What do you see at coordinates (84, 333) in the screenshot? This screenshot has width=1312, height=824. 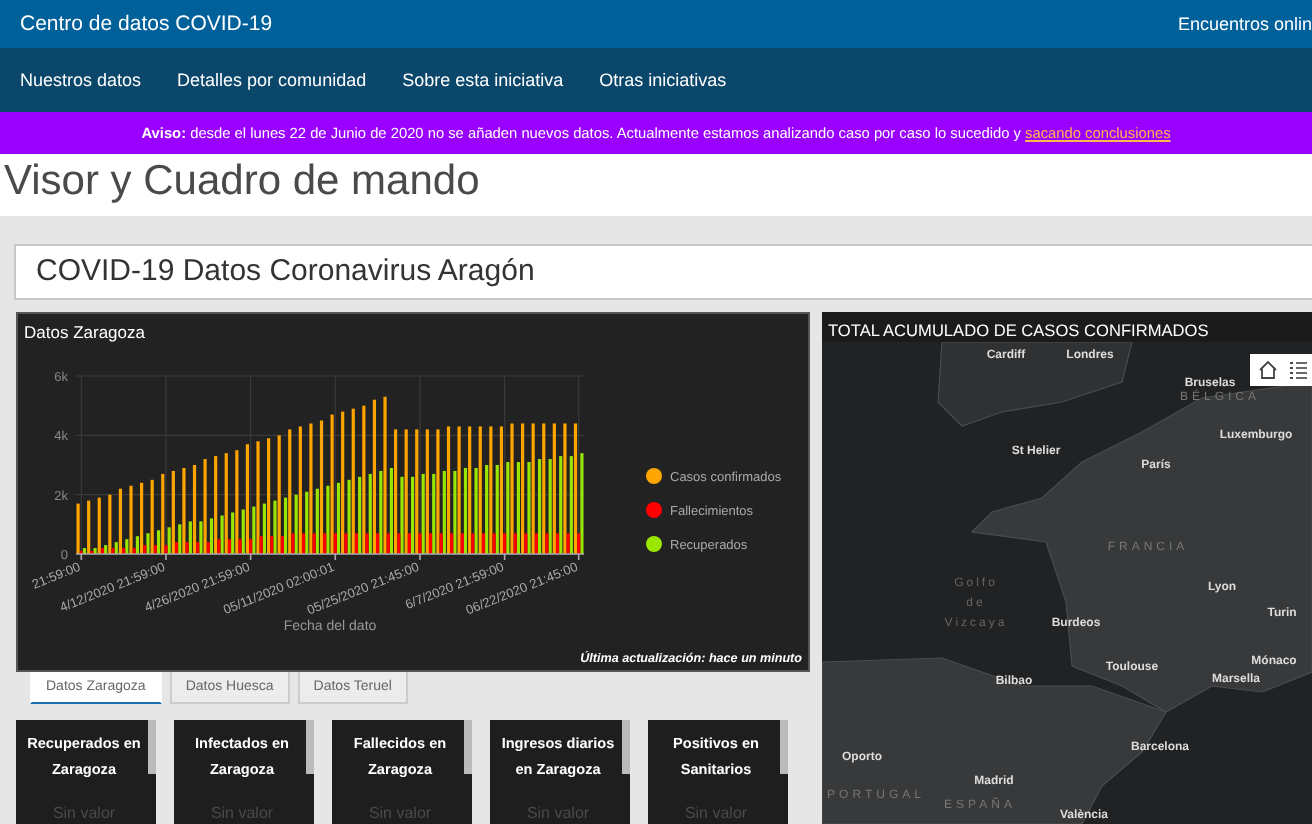 I see `chart-title: Datos Zaragoza` at bounding box center [84, 333].